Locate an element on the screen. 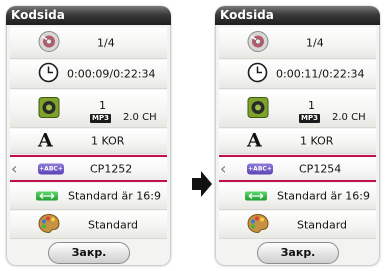 This screenshot has height=271, width=386. codepage-value: CP1252 is located at coordinates (111, 168).